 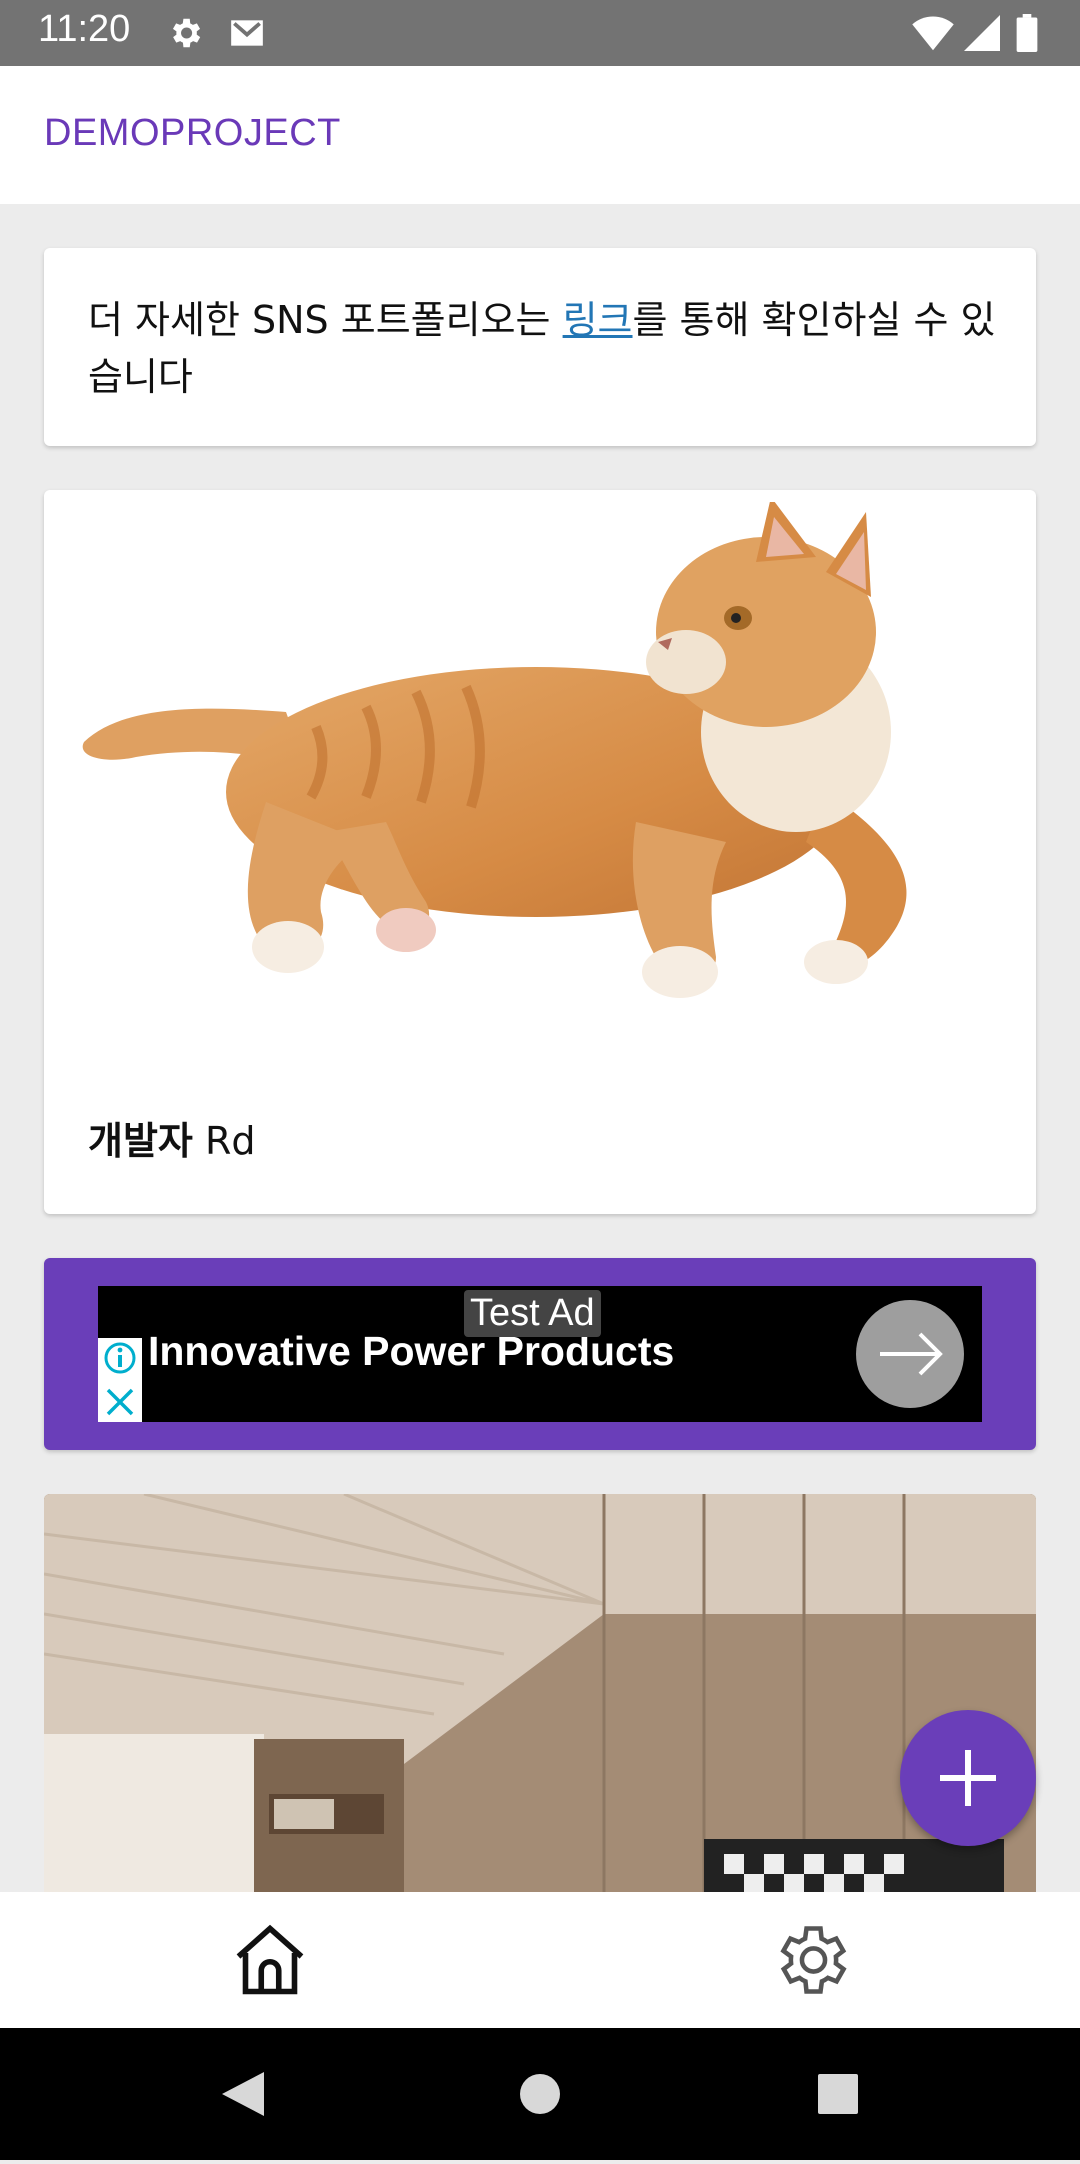 I want to click on info-text-before: 더 자세한 SNS 포트폴리오는, so click(x=325, y=320).